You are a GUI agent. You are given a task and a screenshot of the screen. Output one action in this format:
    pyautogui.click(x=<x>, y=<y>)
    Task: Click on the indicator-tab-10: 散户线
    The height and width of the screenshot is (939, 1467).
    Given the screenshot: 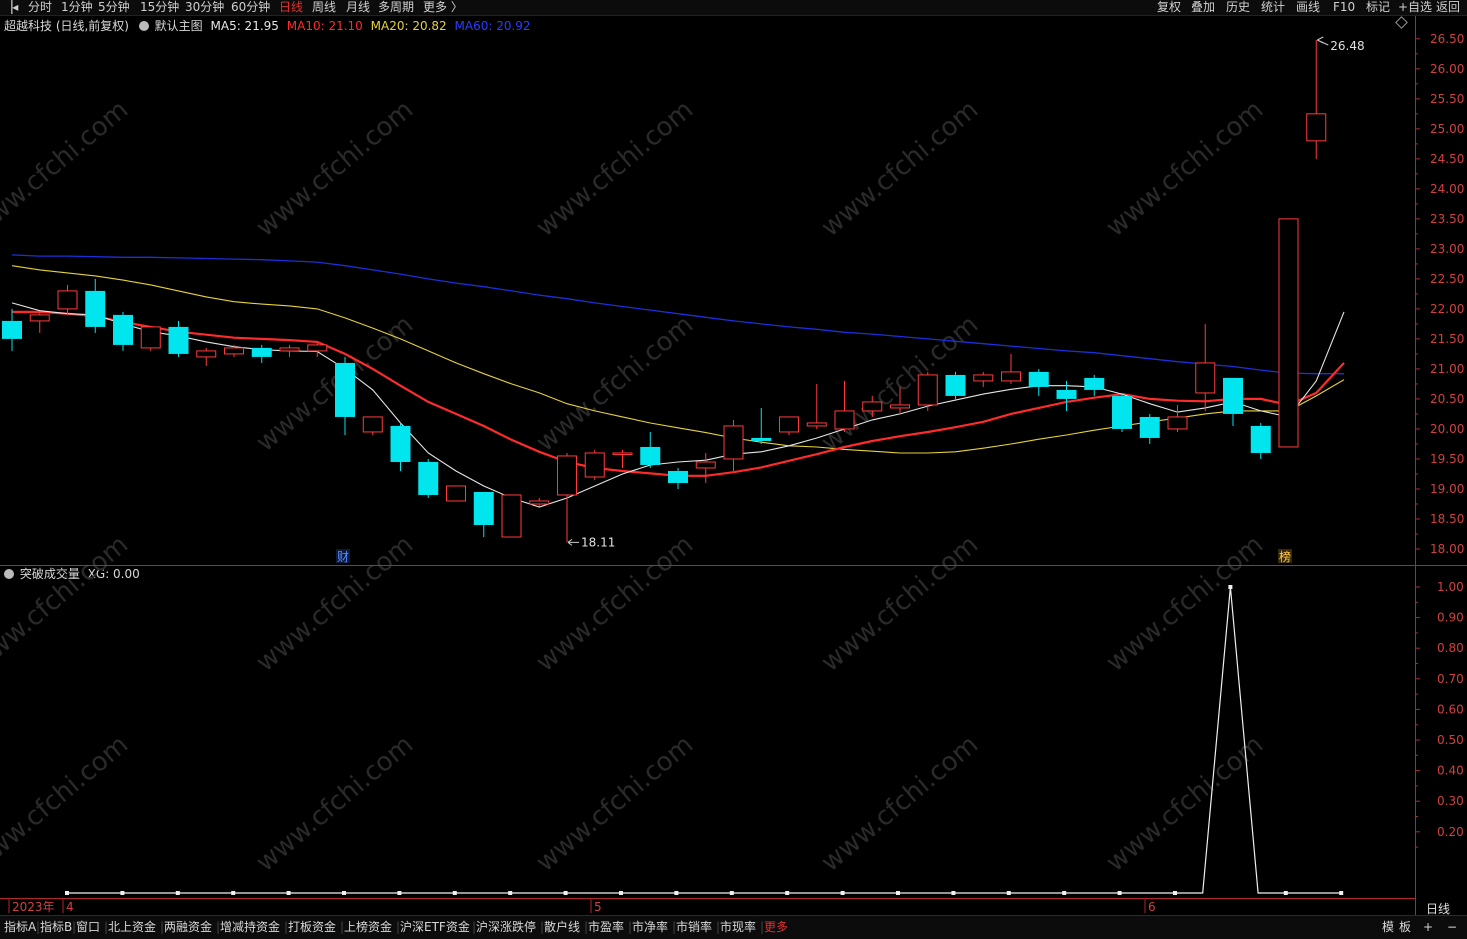 What is the action you would take?
    pyautogui.click(x=562, y=927)
    